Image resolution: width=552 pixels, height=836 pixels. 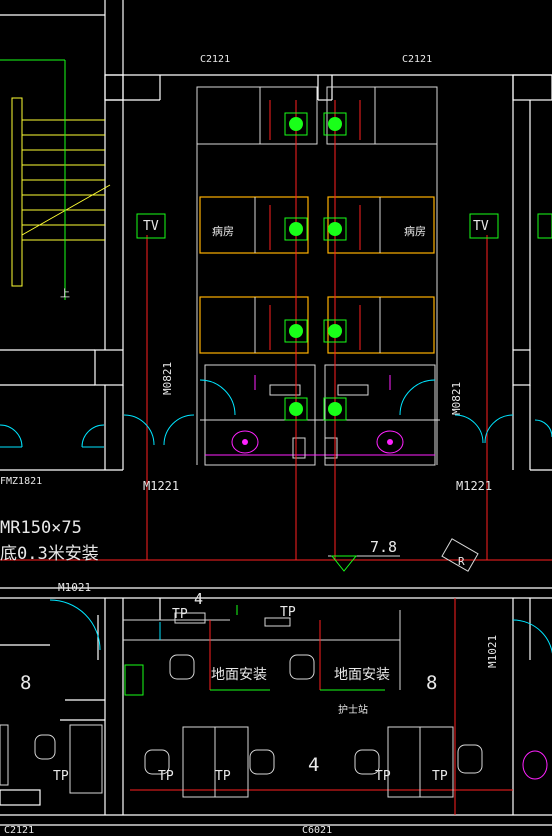 What do you see at coordinates (180, 614) in the screenshot?
I see `tp-label-top-left: TP` at bounding box center [180, 614].